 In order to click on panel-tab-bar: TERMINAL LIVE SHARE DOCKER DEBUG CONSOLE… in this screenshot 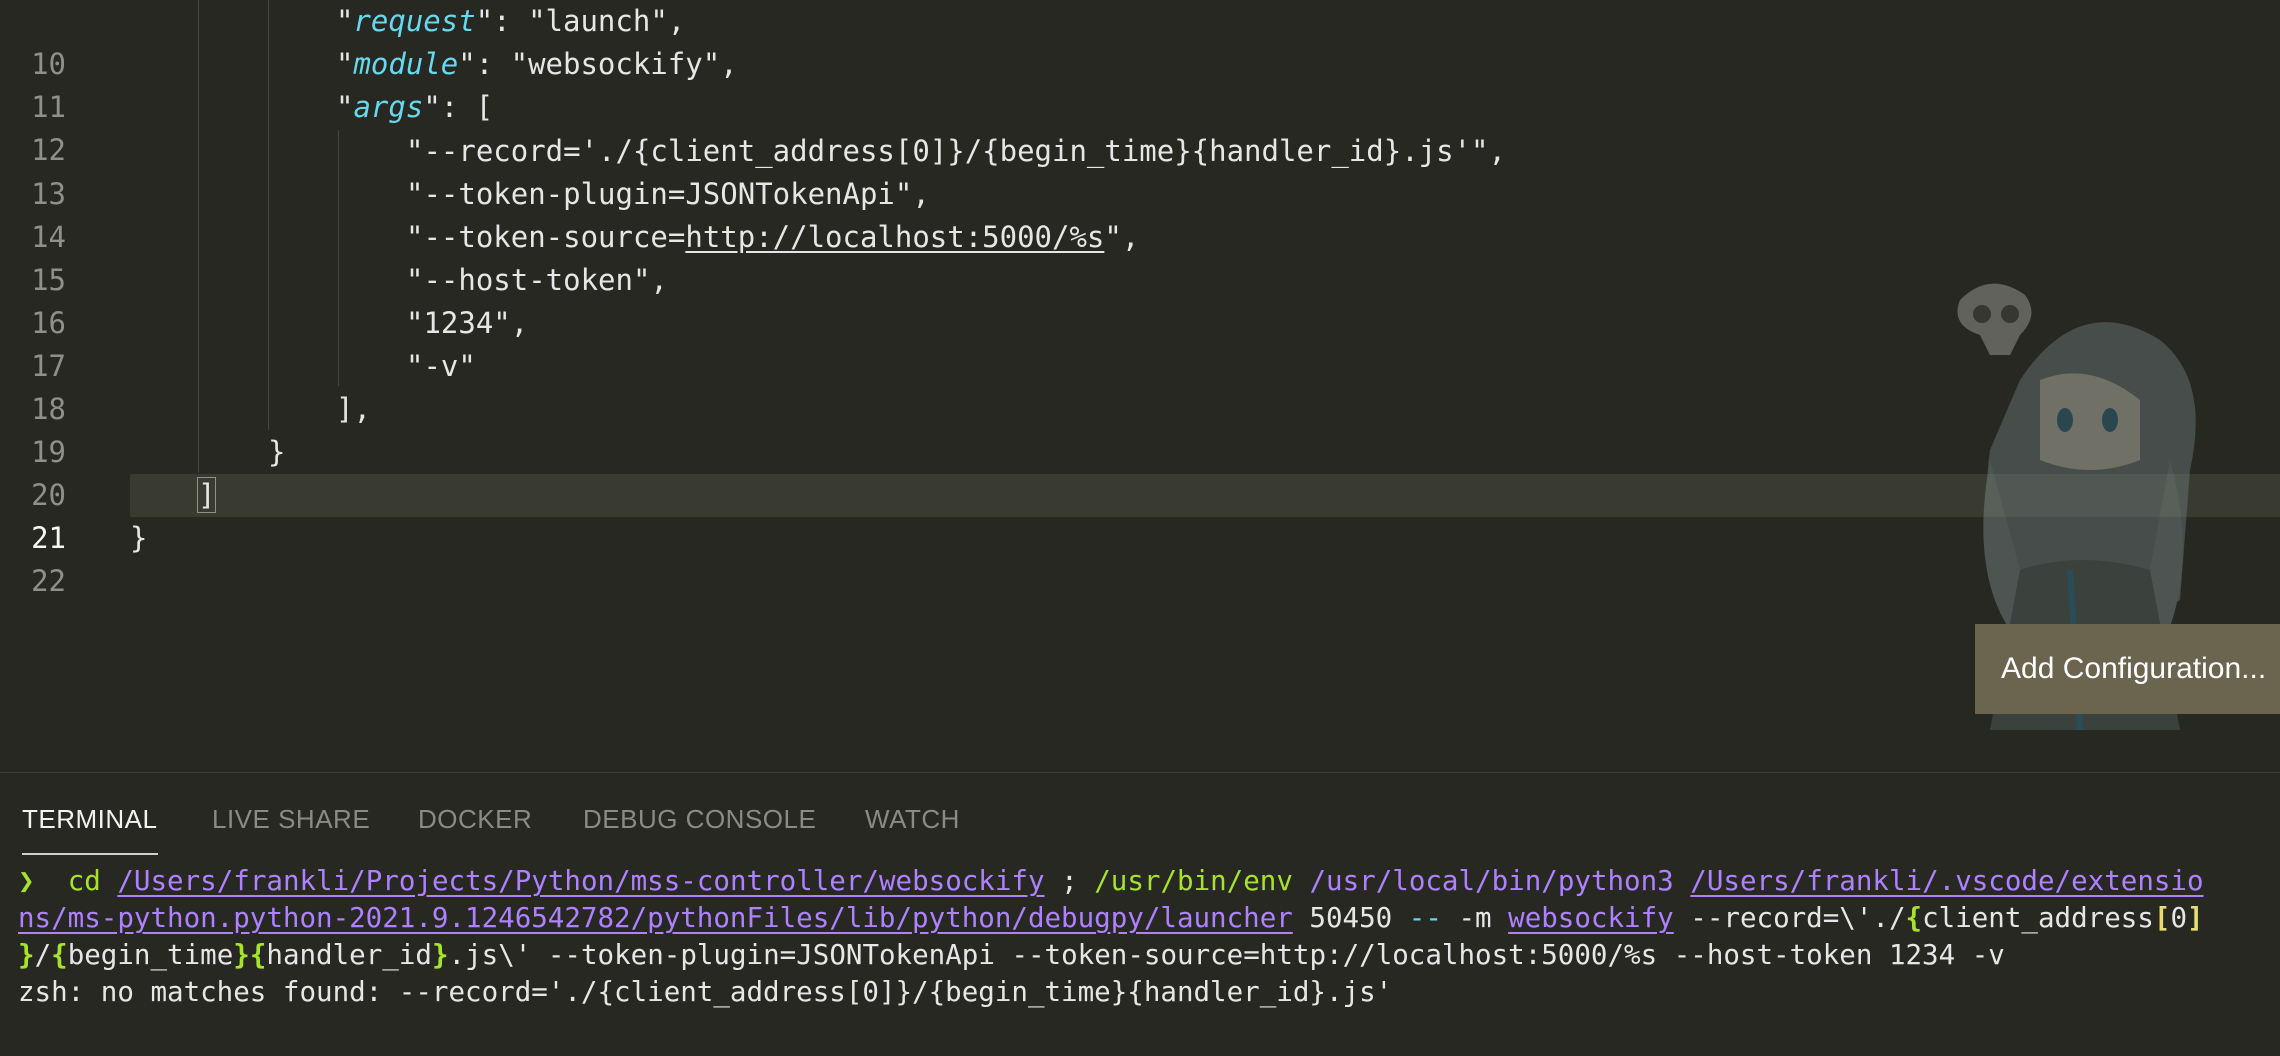, I will do `click(1140, 818)`.